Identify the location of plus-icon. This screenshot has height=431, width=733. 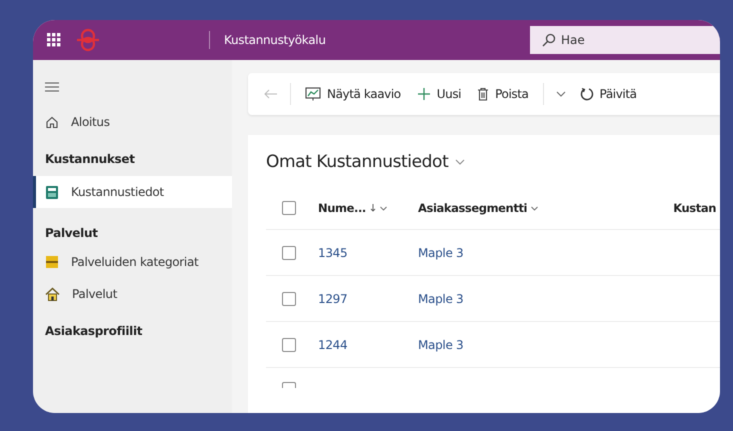
(423, 94).